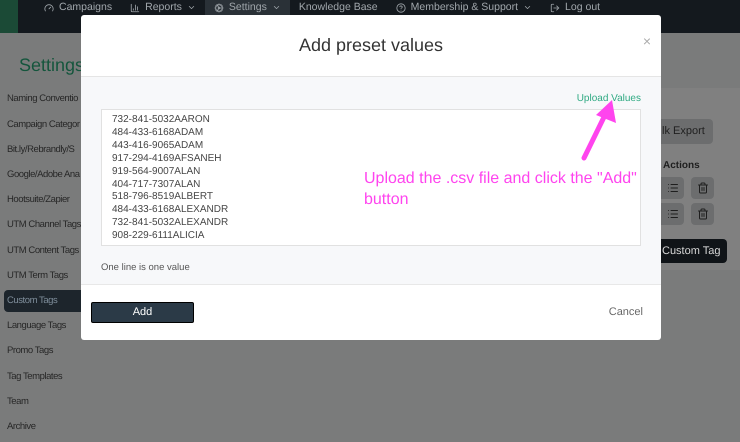  What do you see at coordinates (38, 326) in the screenshot?
I see `sidebar-item: Language Tags` at bounding box center [38, 326].